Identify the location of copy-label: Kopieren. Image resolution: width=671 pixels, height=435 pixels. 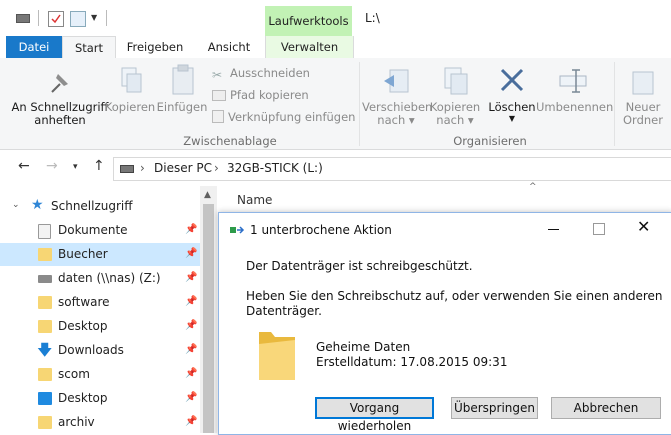
(130, 107).